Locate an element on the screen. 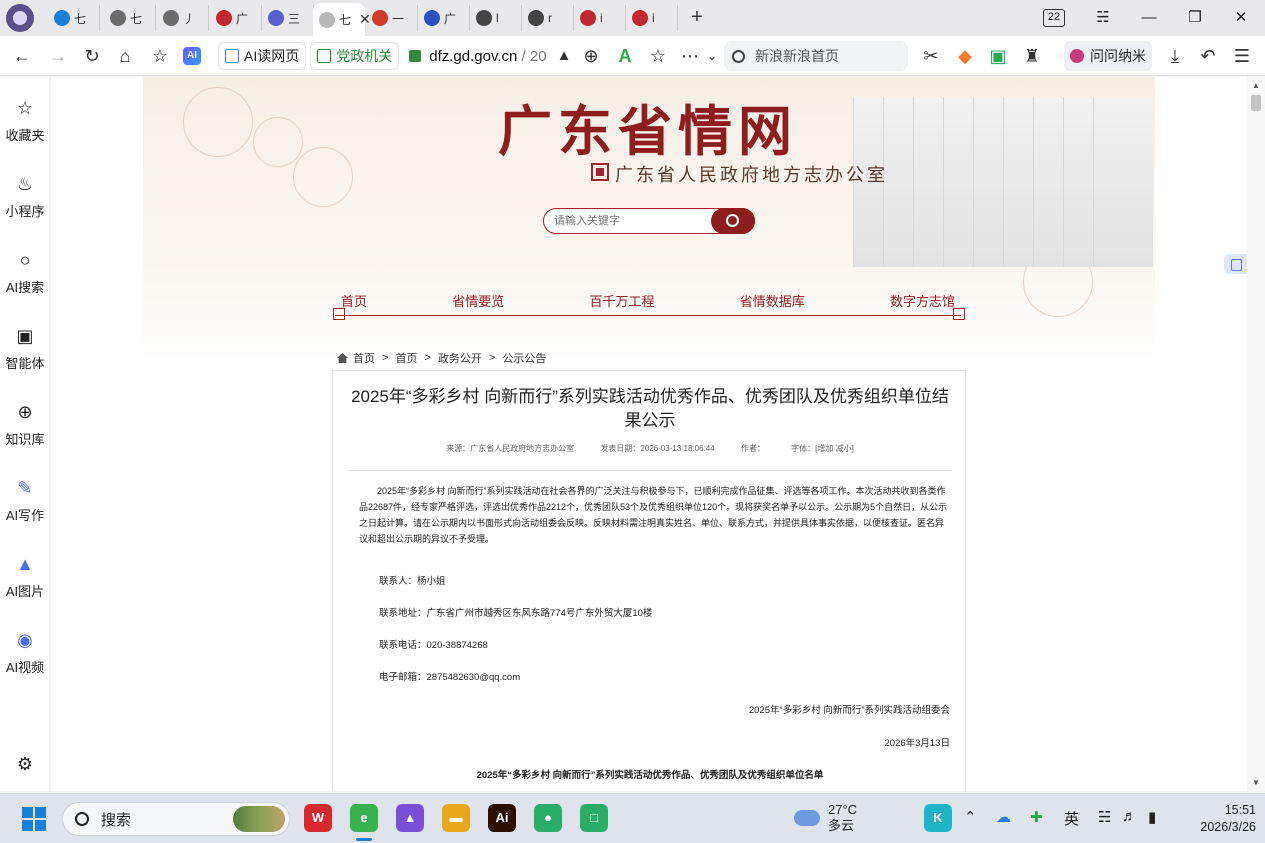  main-nav: 首页 省情要览 百千万工程 省情数据库 数字方志馆 is located at coordinates (648, 303).